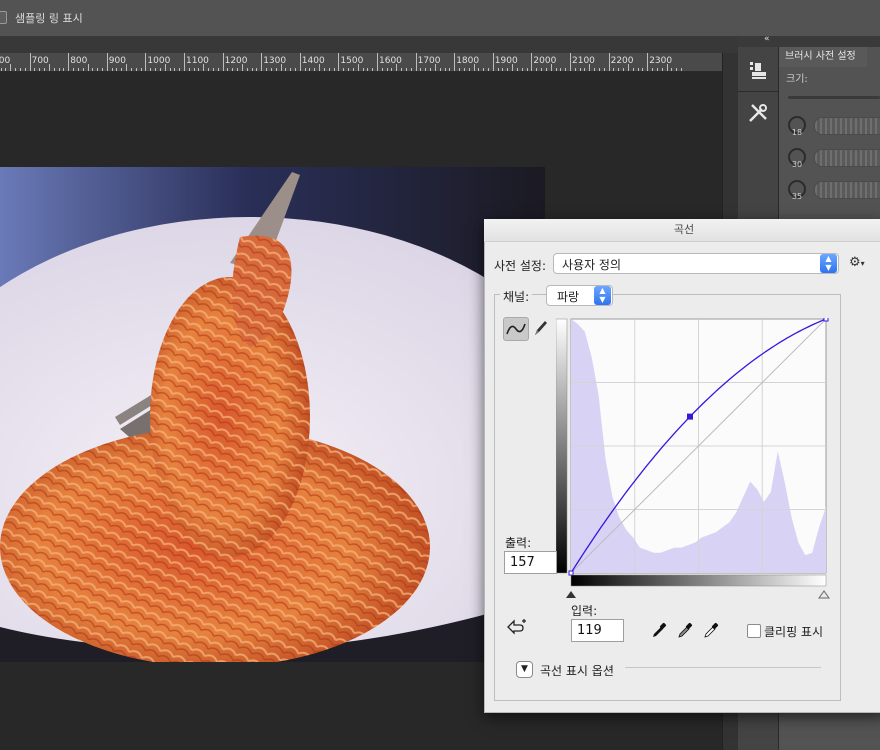  What do you see at coordinates (577, 671) in the screenshot?
I see `curve-display-options-label: 곡선 표시 옵션` at bounding box center [577, 671].